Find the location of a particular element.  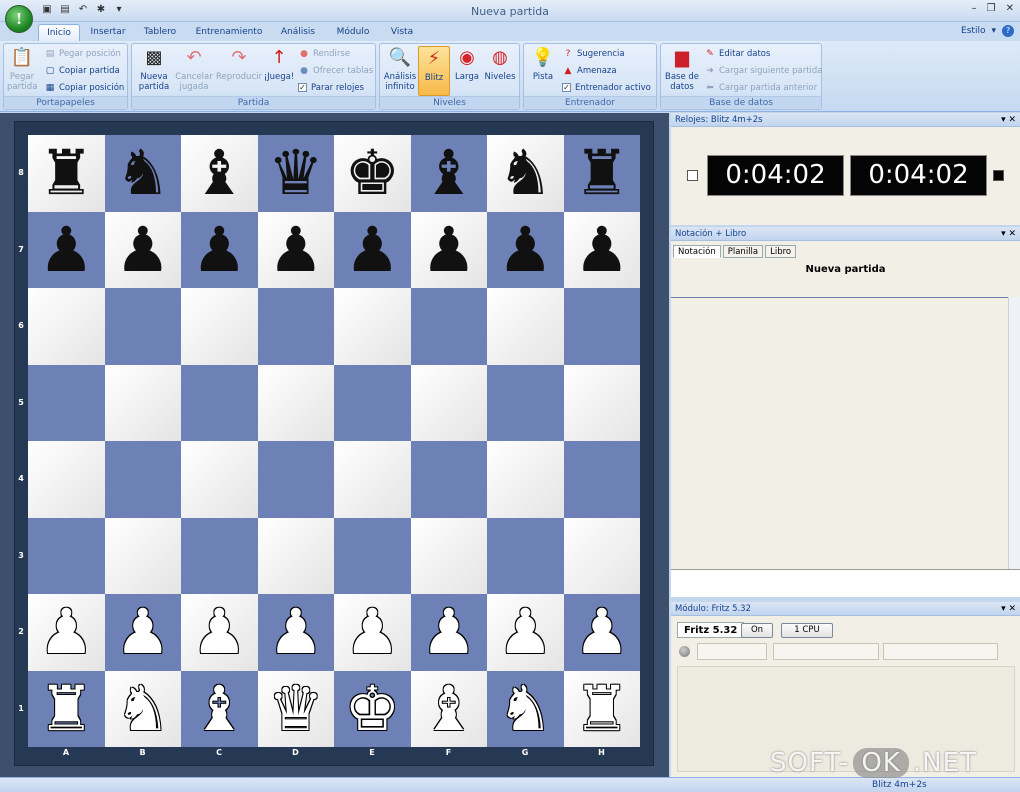

square-e8: ♚ is located at coordinates (372, 173).